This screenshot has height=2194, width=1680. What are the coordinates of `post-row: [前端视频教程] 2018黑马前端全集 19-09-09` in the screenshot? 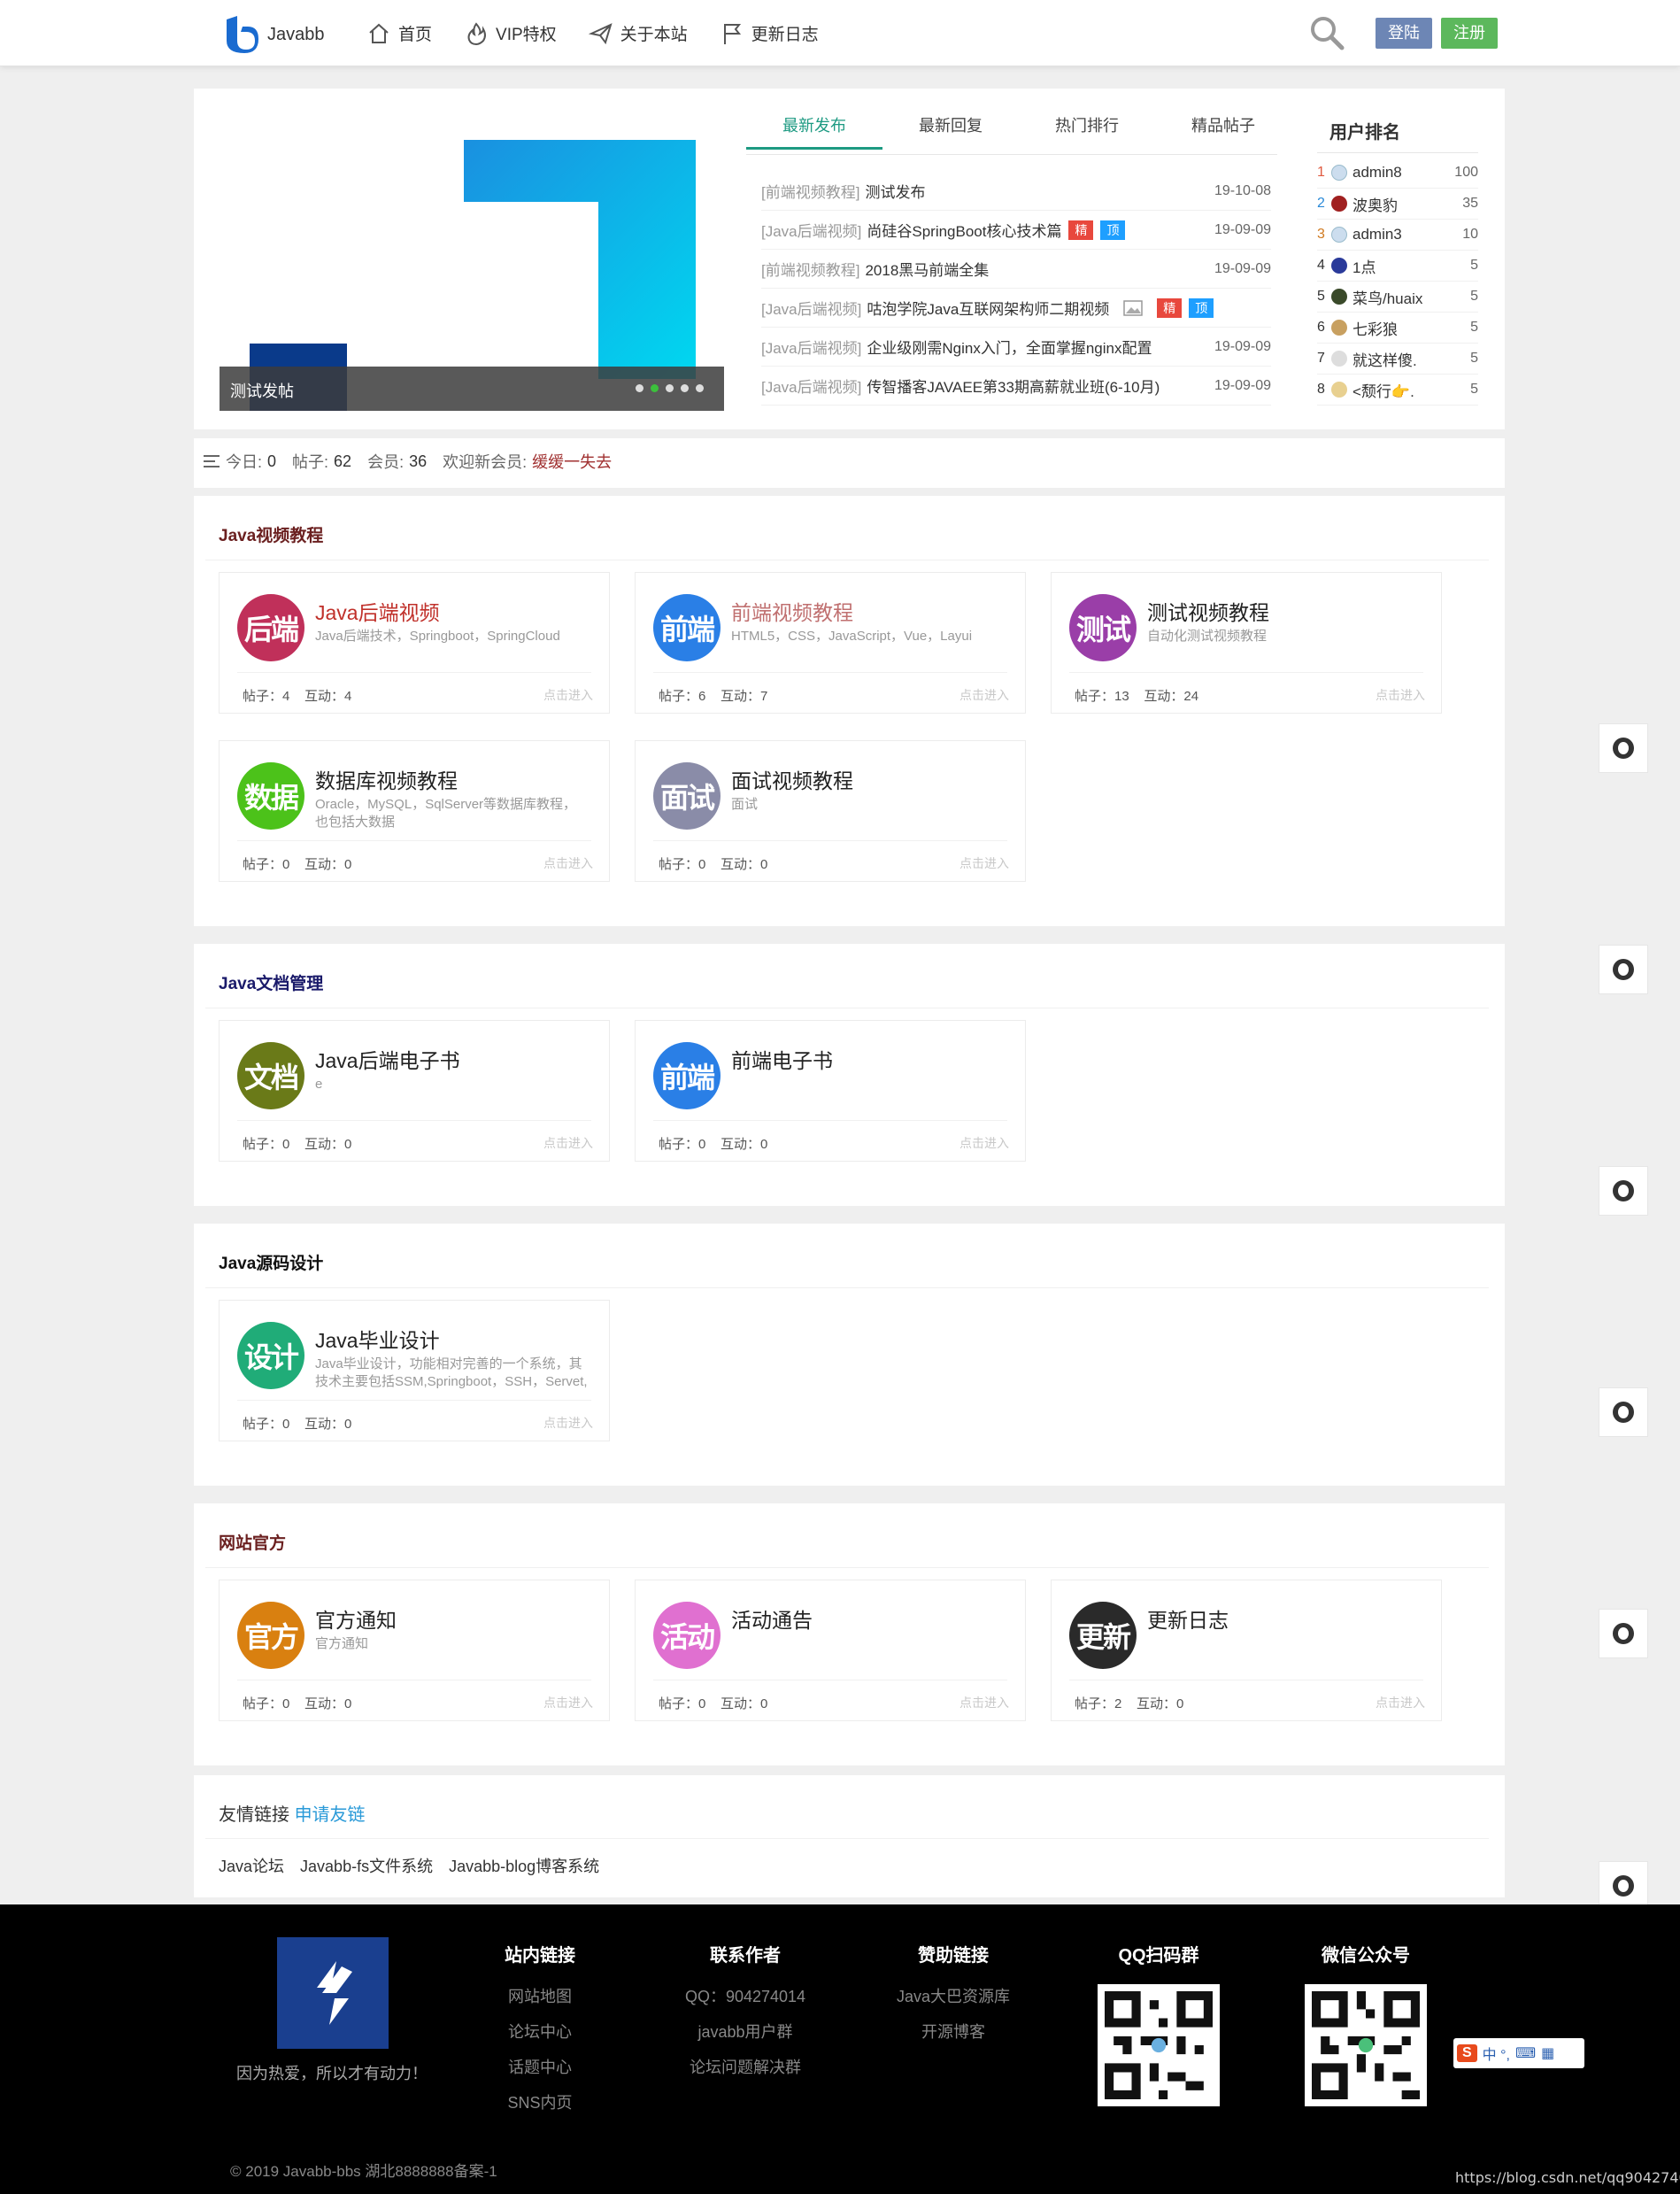 It's located at (1016, 269).